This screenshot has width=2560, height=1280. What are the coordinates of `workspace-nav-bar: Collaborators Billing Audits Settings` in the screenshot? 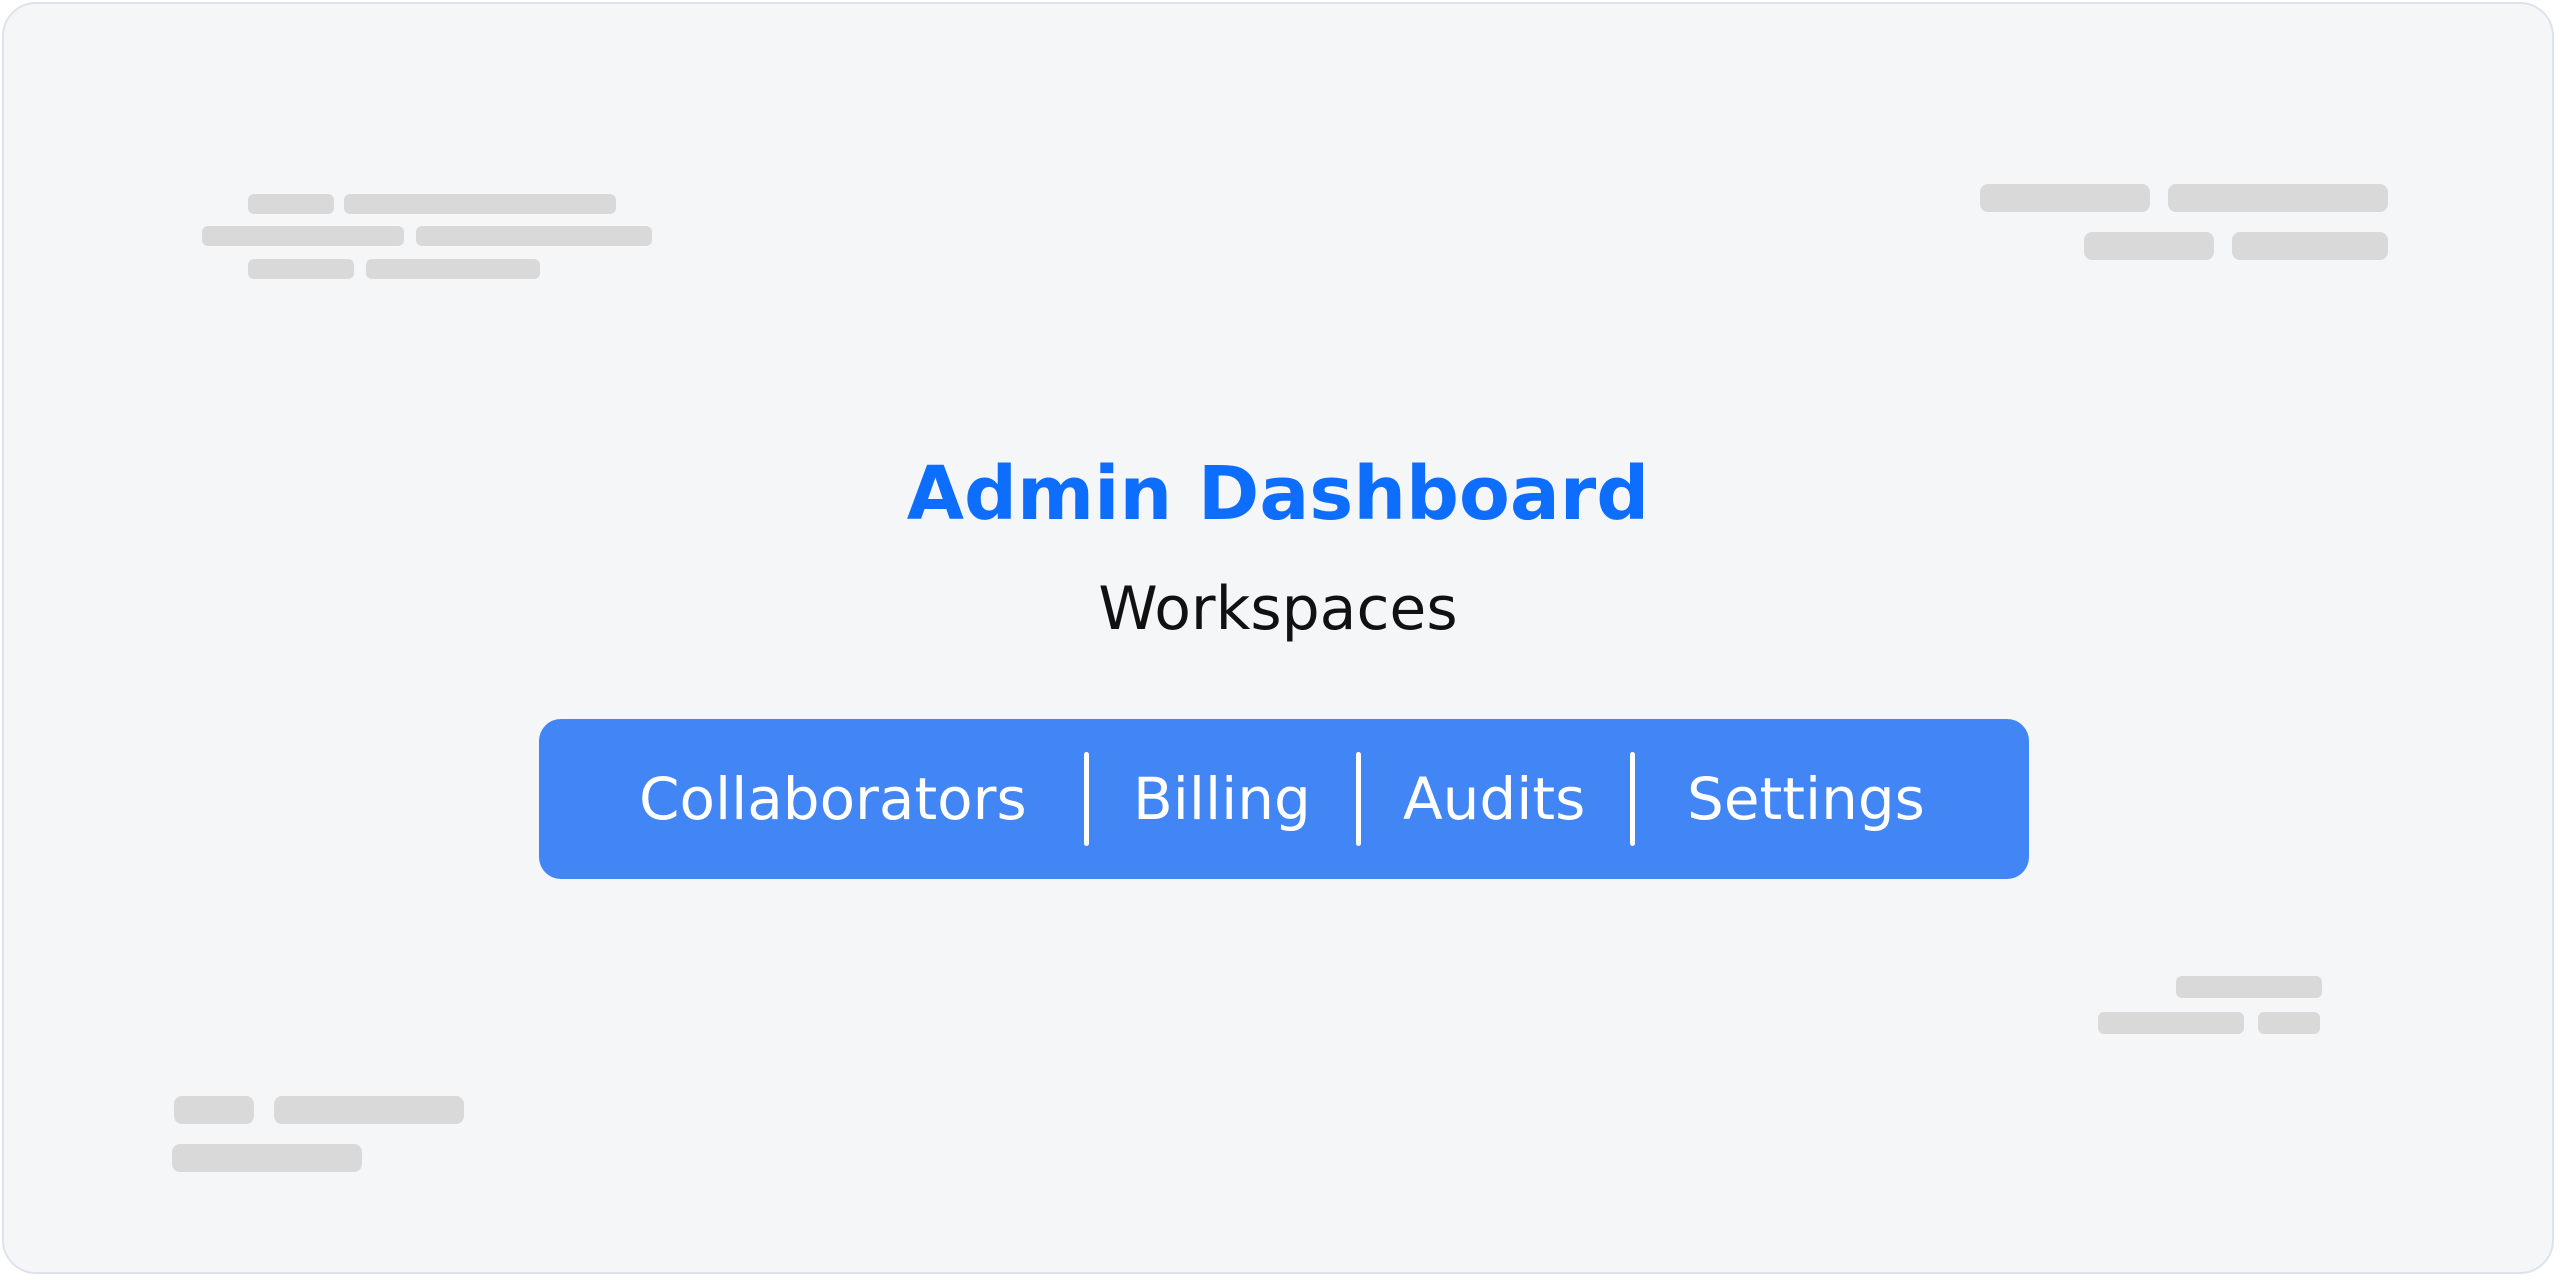 It's located at (1284, 799).